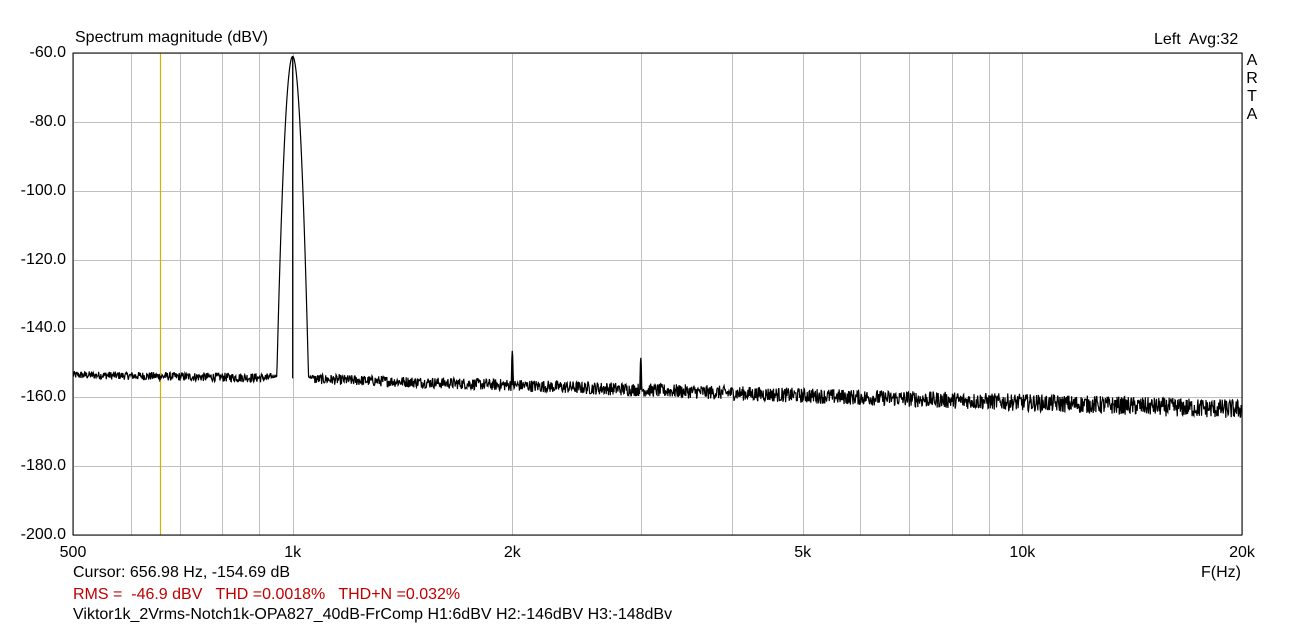 The width and height of the screenshot is (1314, 629). What do you see at coordinates (43, 259) in the screenshot?
I see `y-tick-label: -120.0` at bounding box center [43, 259].